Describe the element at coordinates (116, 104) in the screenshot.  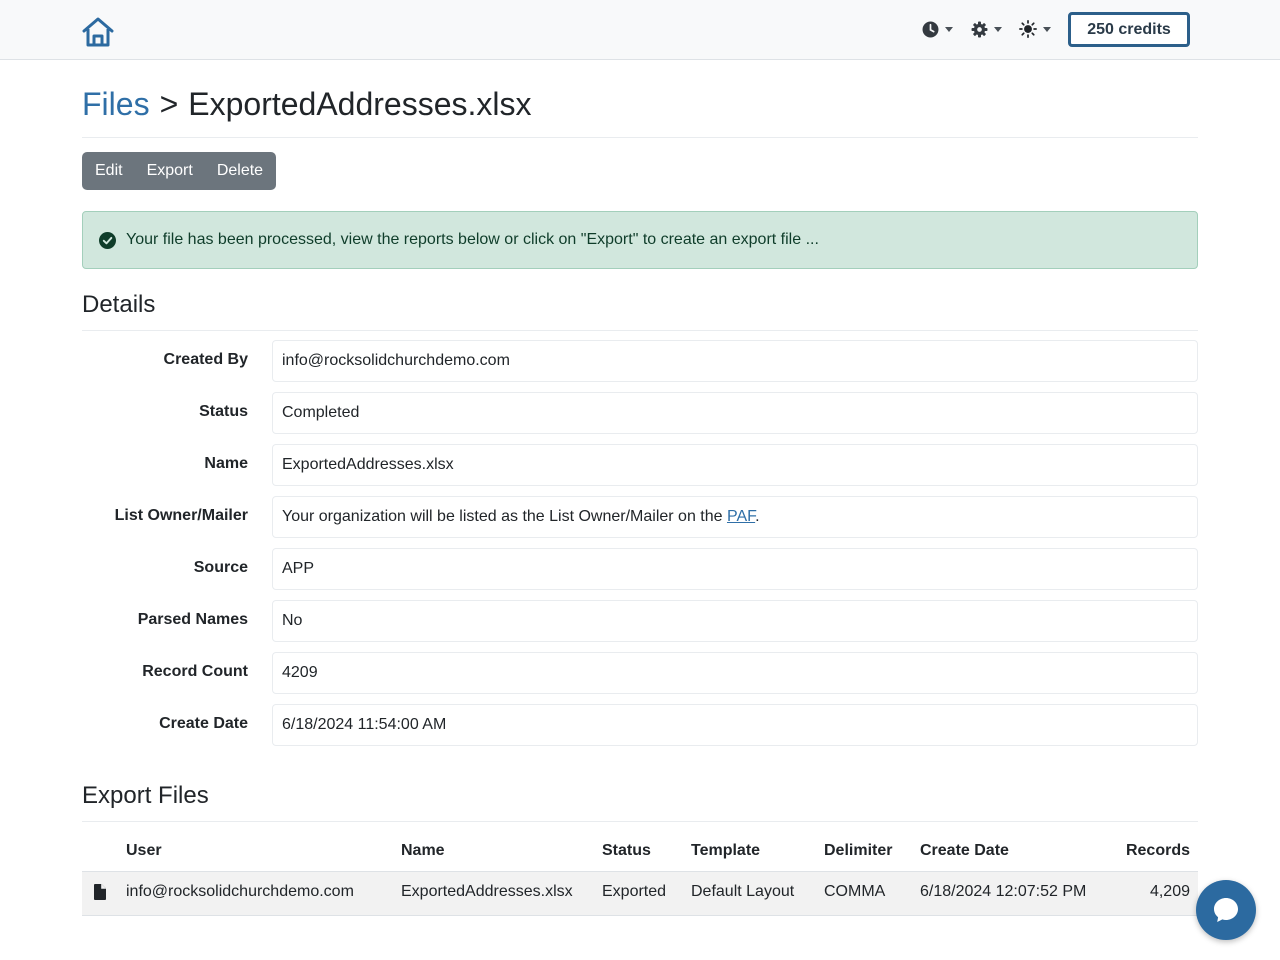
I see `breadcrumb-files-link: Files` at that location.